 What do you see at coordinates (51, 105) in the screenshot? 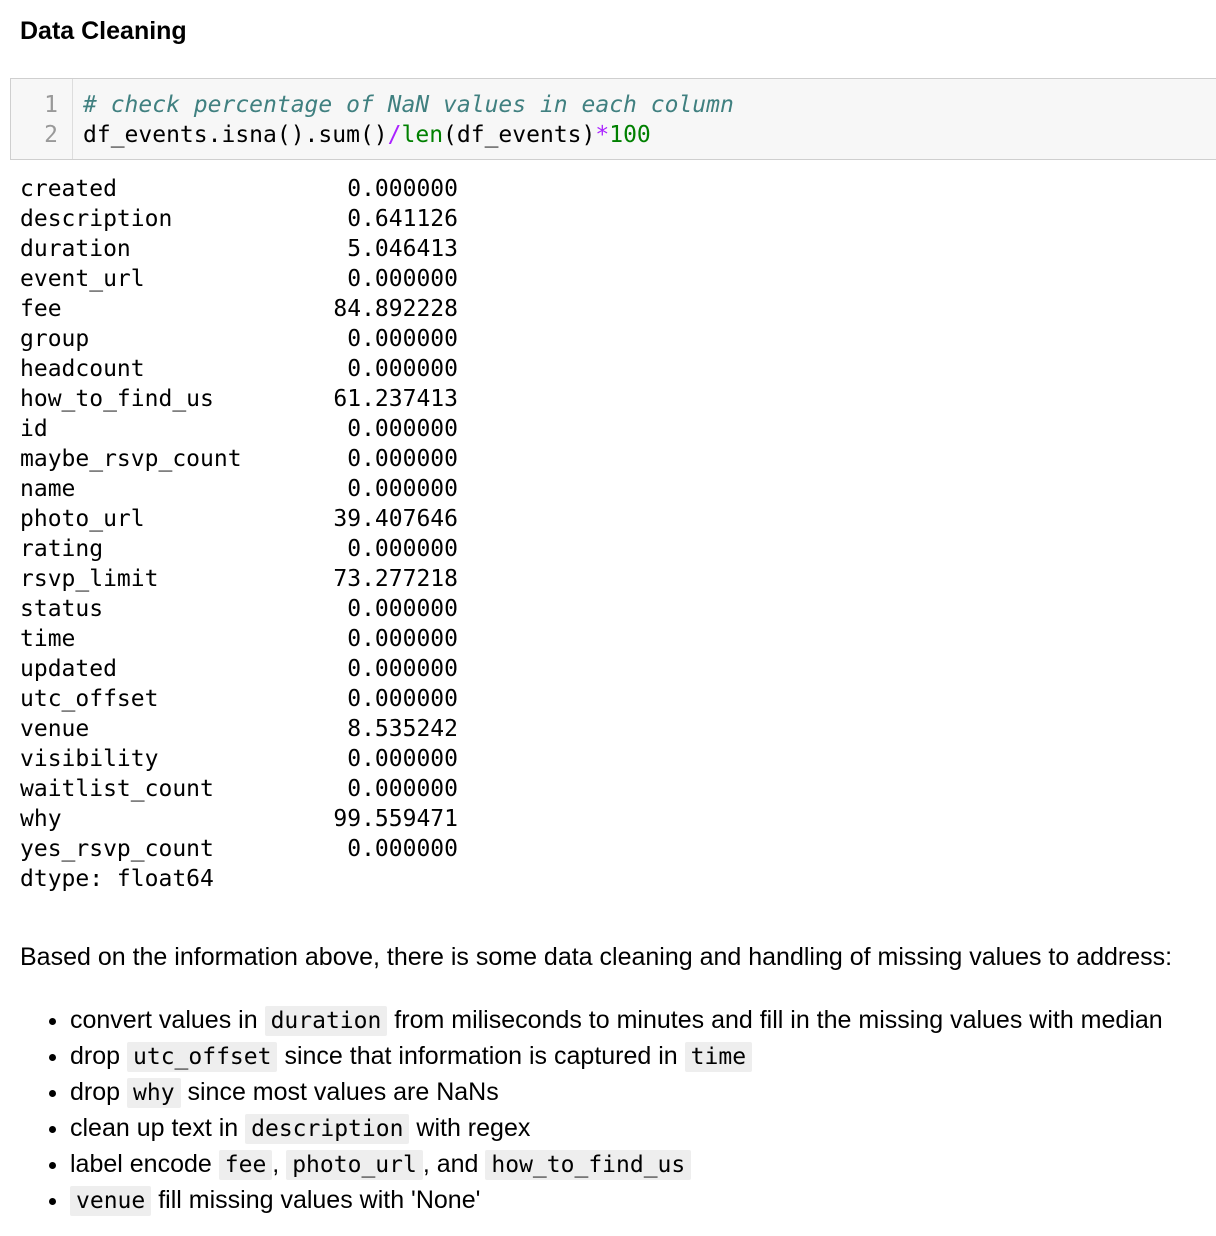
I see `line-number: 1` at bounding box center [51, 105].